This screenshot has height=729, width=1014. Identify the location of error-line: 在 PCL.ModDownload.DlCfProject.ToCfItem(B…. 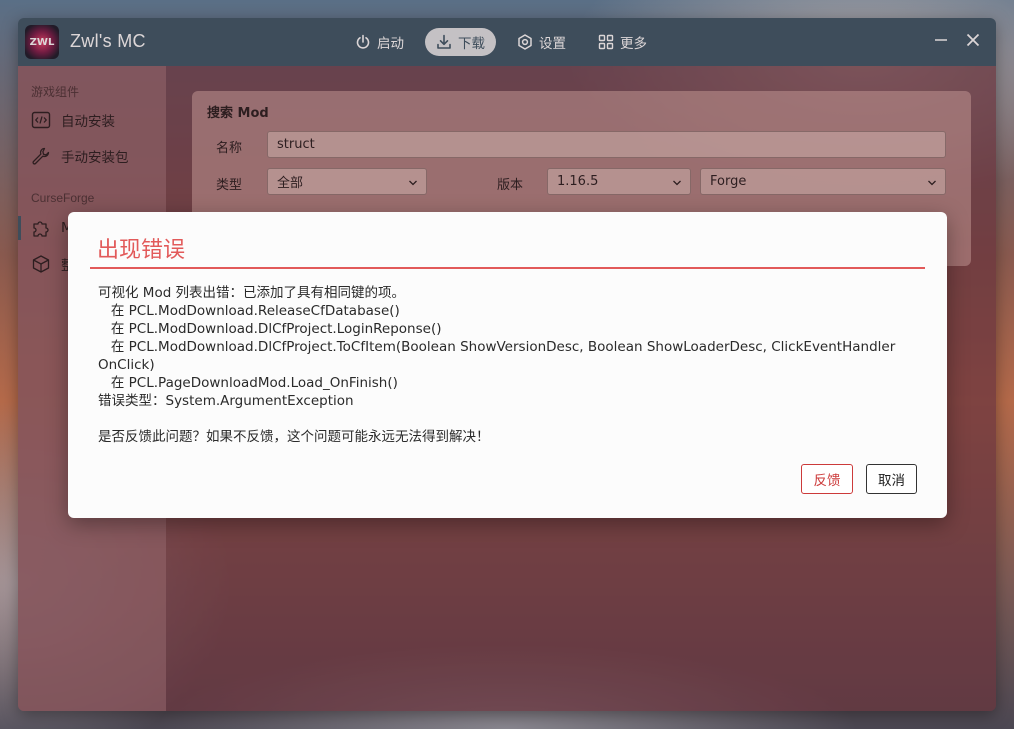
(499, 356).